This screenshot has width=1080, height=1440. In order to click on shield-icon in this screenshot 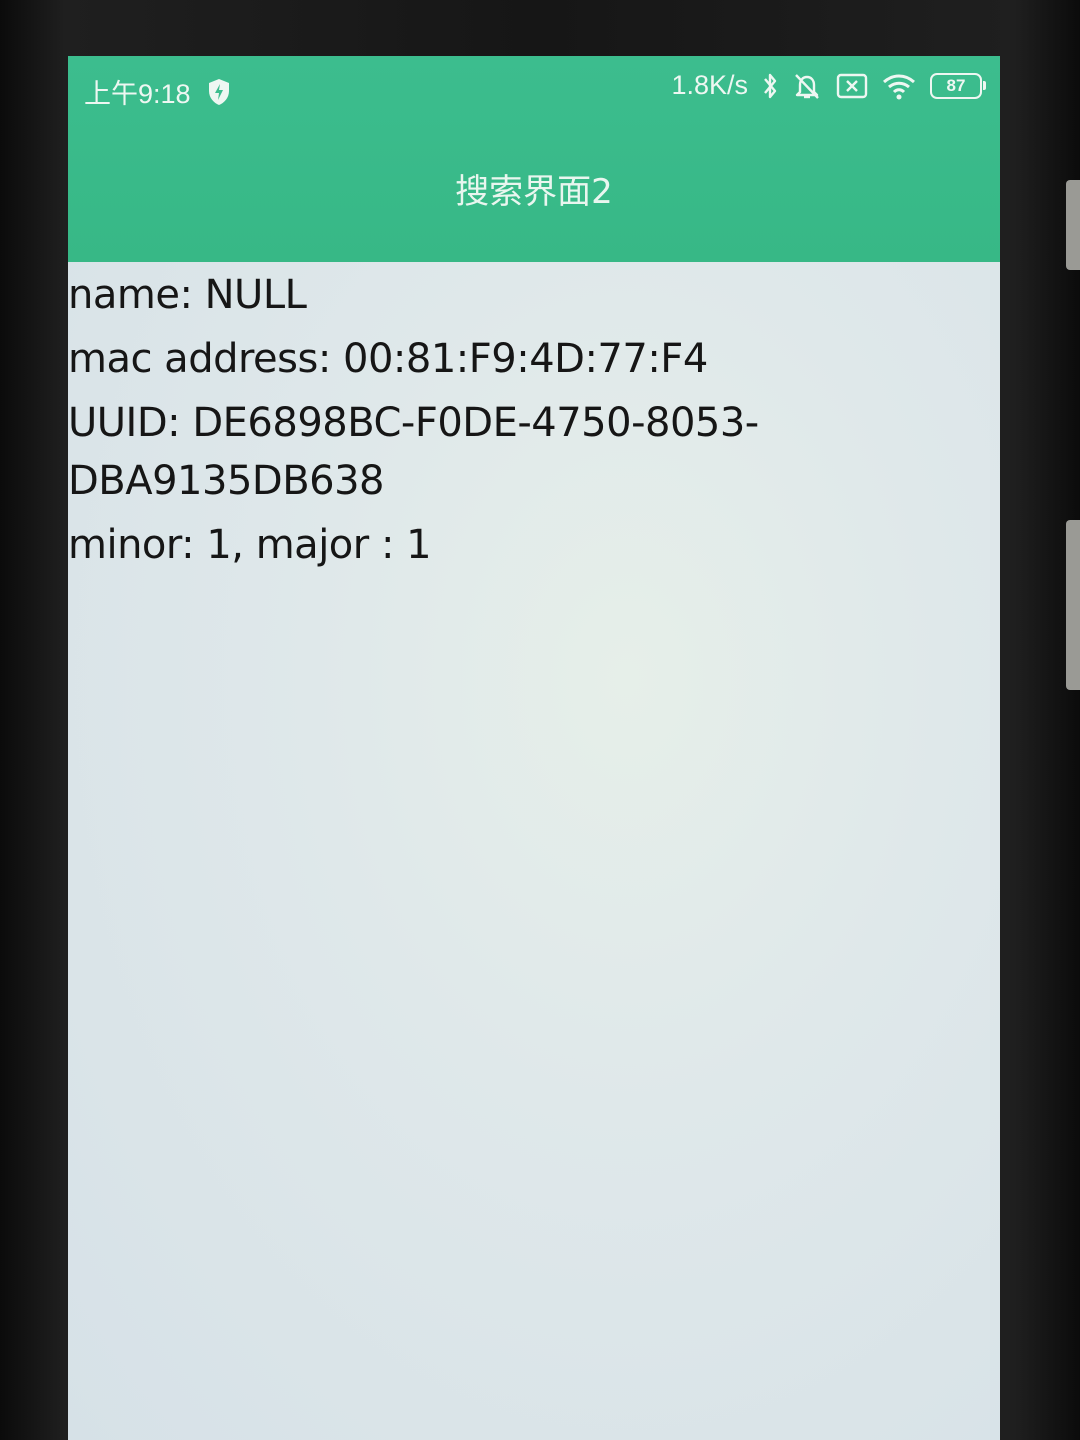, I will do `click(219, 92)`.